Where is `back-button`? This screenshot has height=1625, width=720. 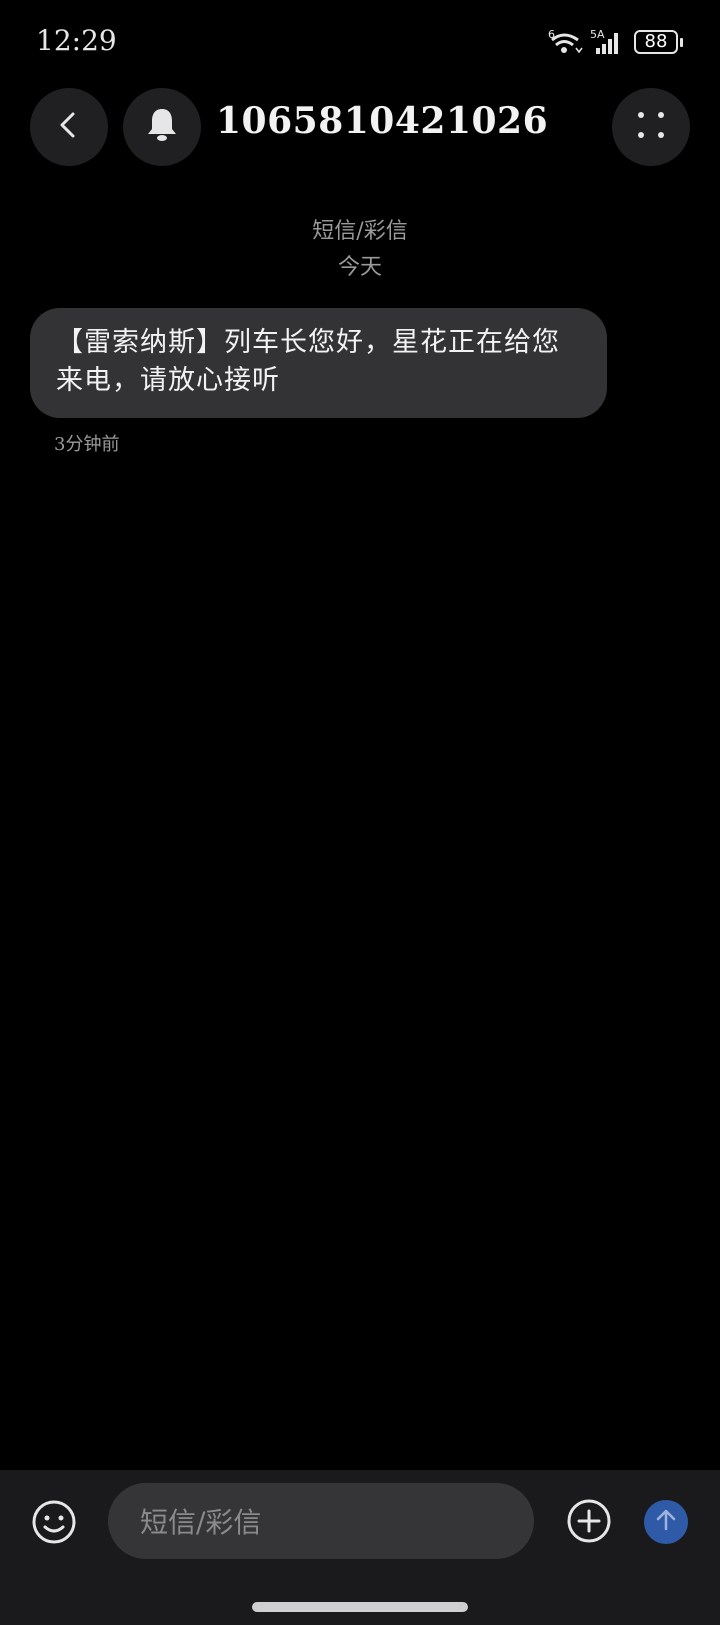 back-button is located at coordinates (69, 127).